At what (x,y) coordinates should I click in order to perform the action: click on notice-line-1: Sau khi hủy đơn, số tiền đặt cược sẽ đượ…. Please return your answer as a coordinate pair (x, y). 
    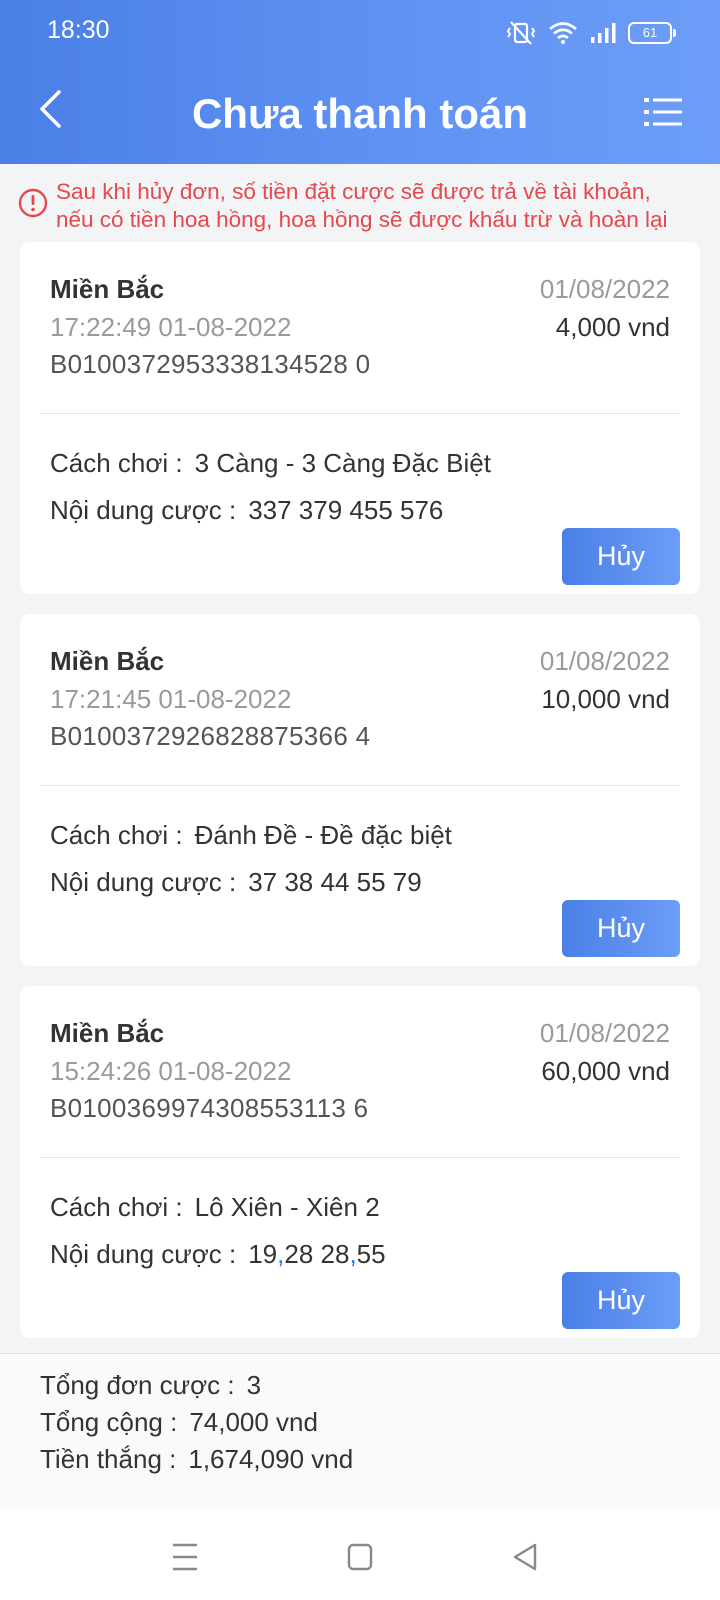
    Looking at the image, I should click on (353, 191).